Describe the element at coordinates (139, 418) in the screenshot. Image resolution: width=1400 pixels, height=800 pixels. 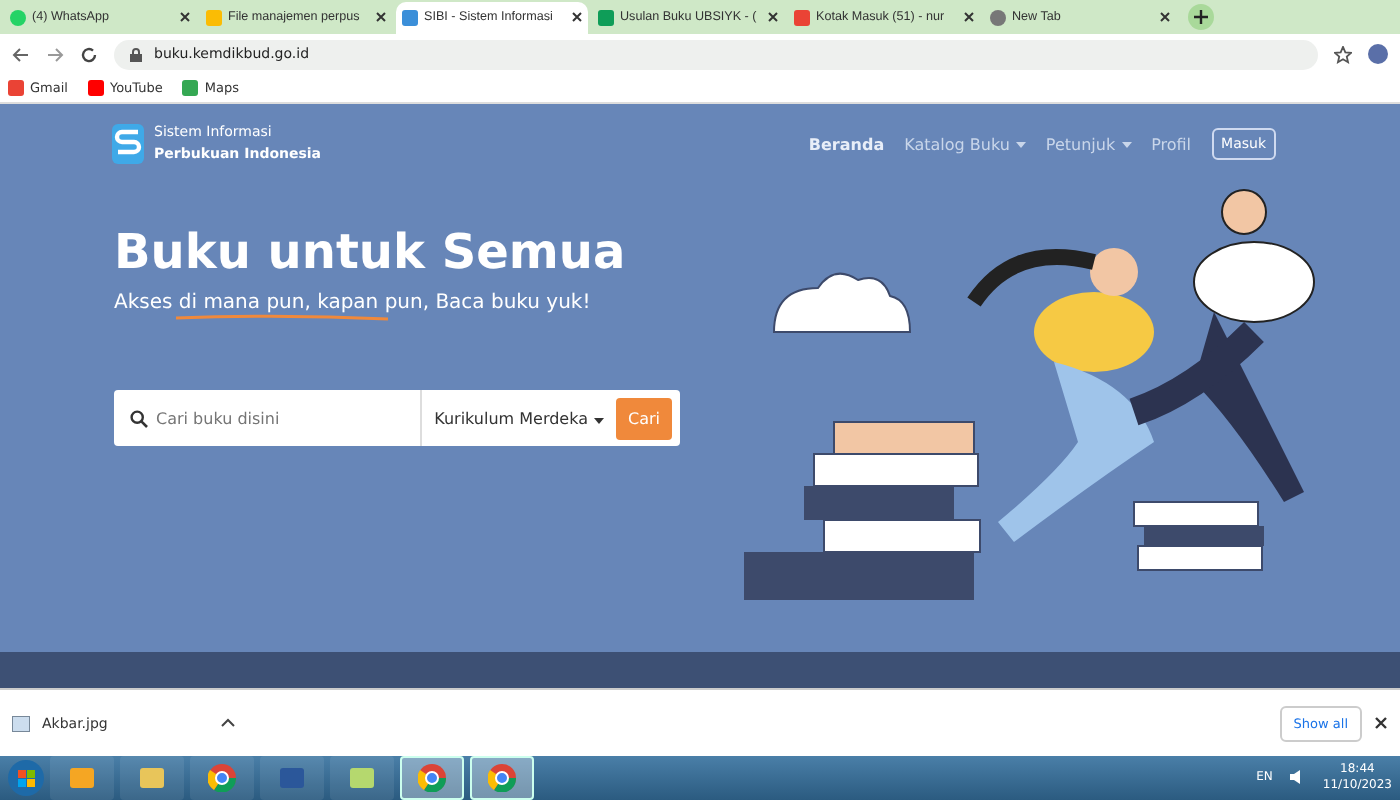
I see `search-icon` at that location.